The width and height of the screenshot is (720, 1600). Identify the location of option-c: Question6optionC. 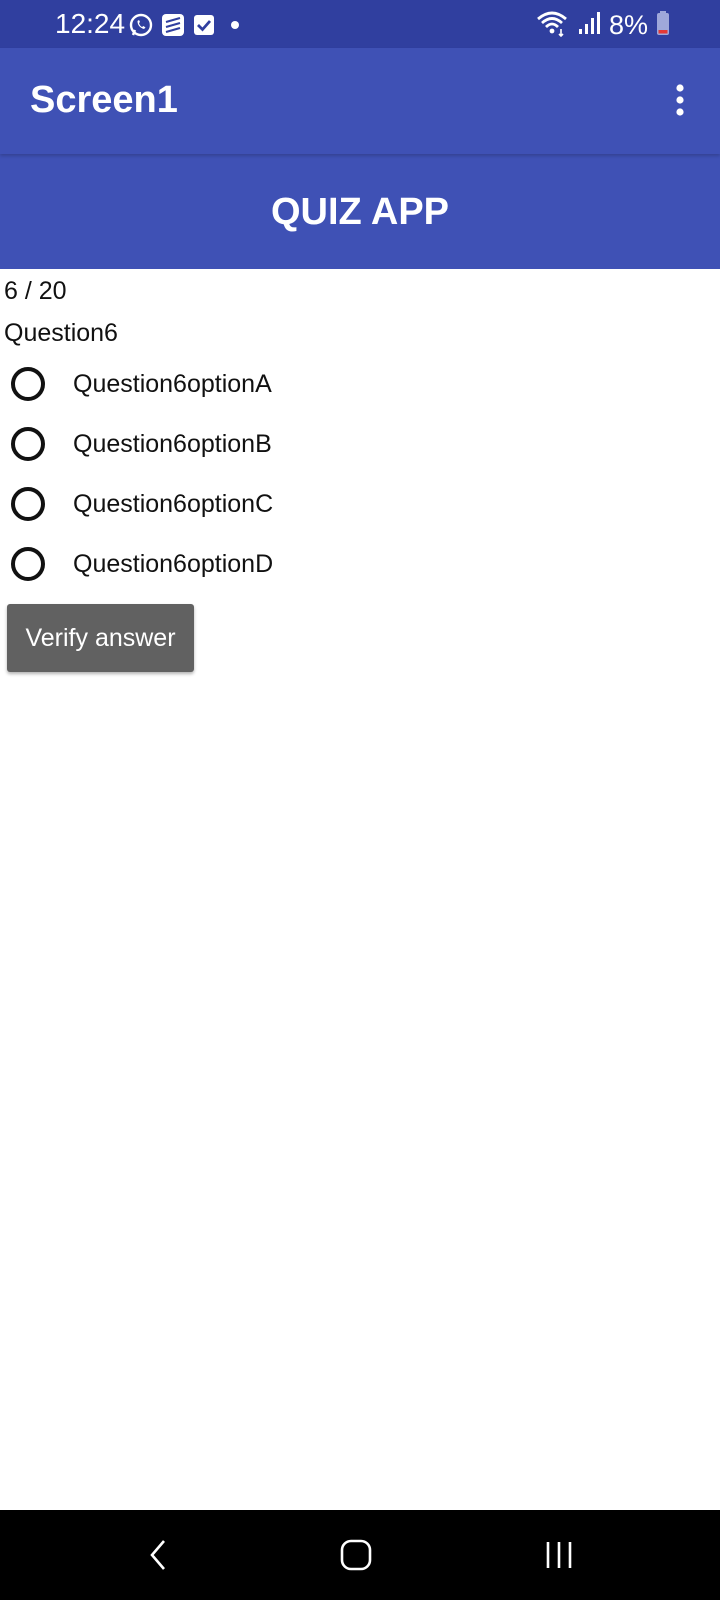
(358, 504).